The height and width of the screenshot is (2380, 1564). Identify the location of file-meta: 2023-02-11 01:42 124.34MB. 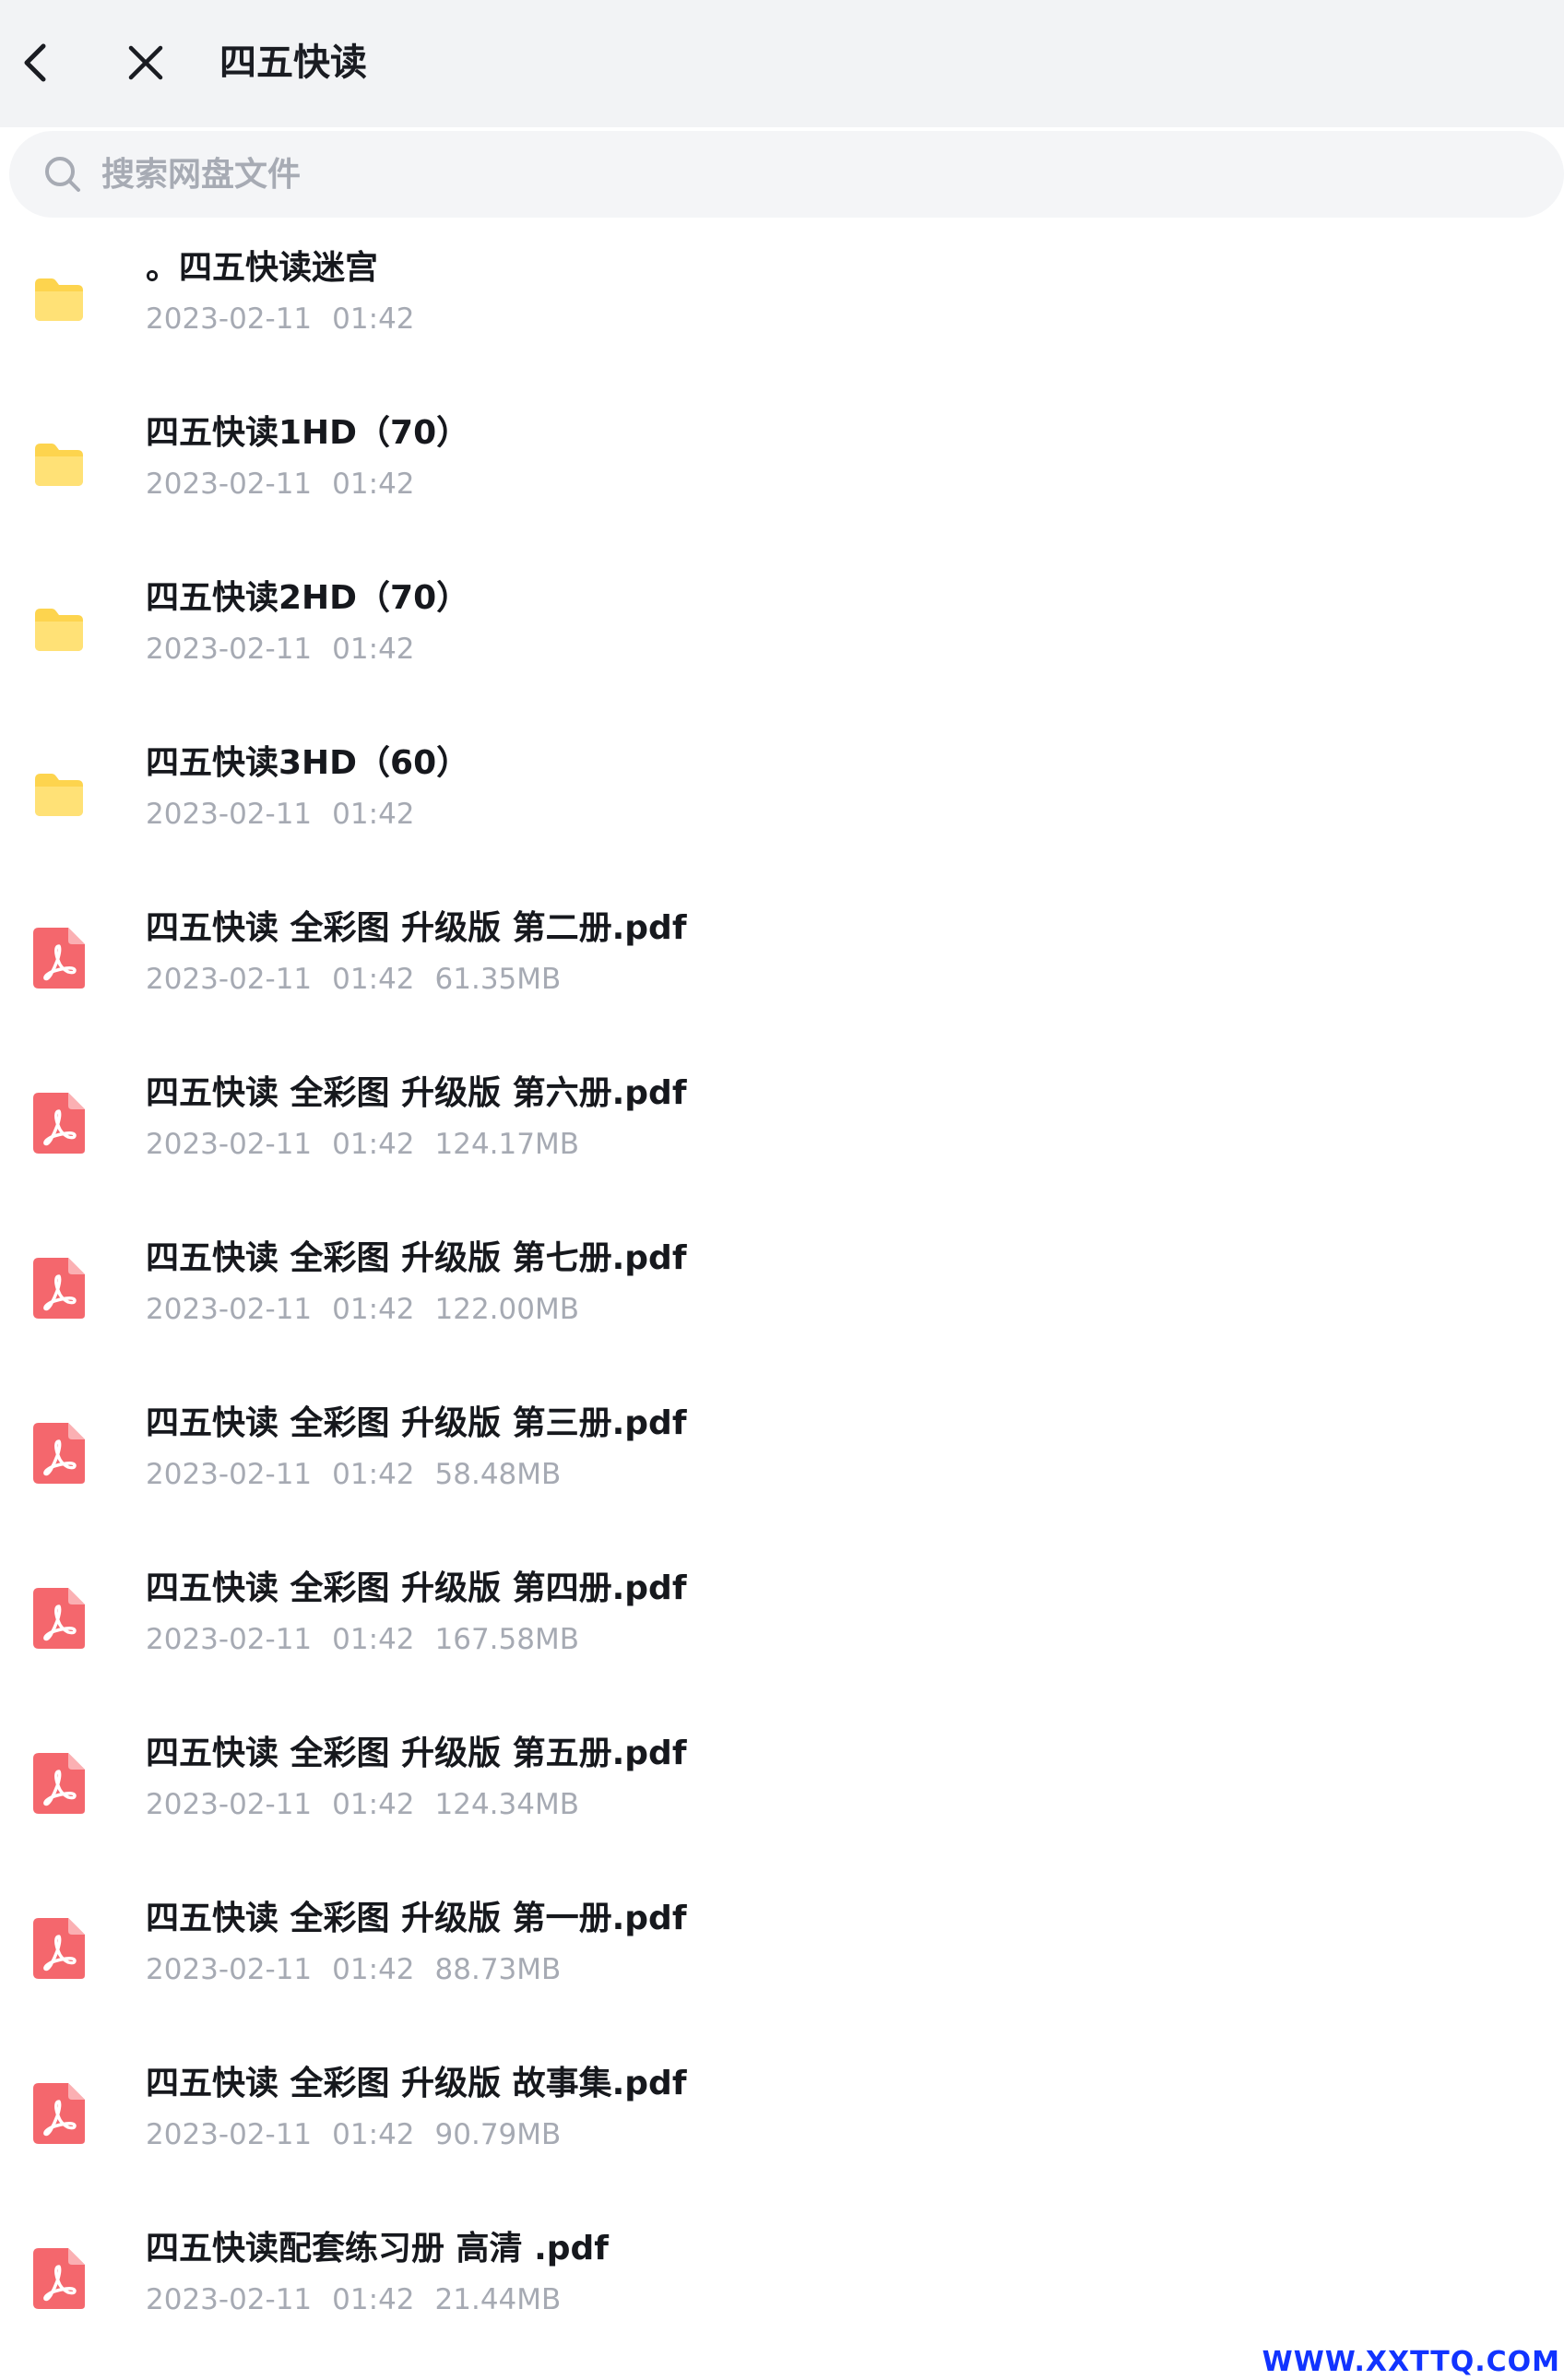
(372, 1804).